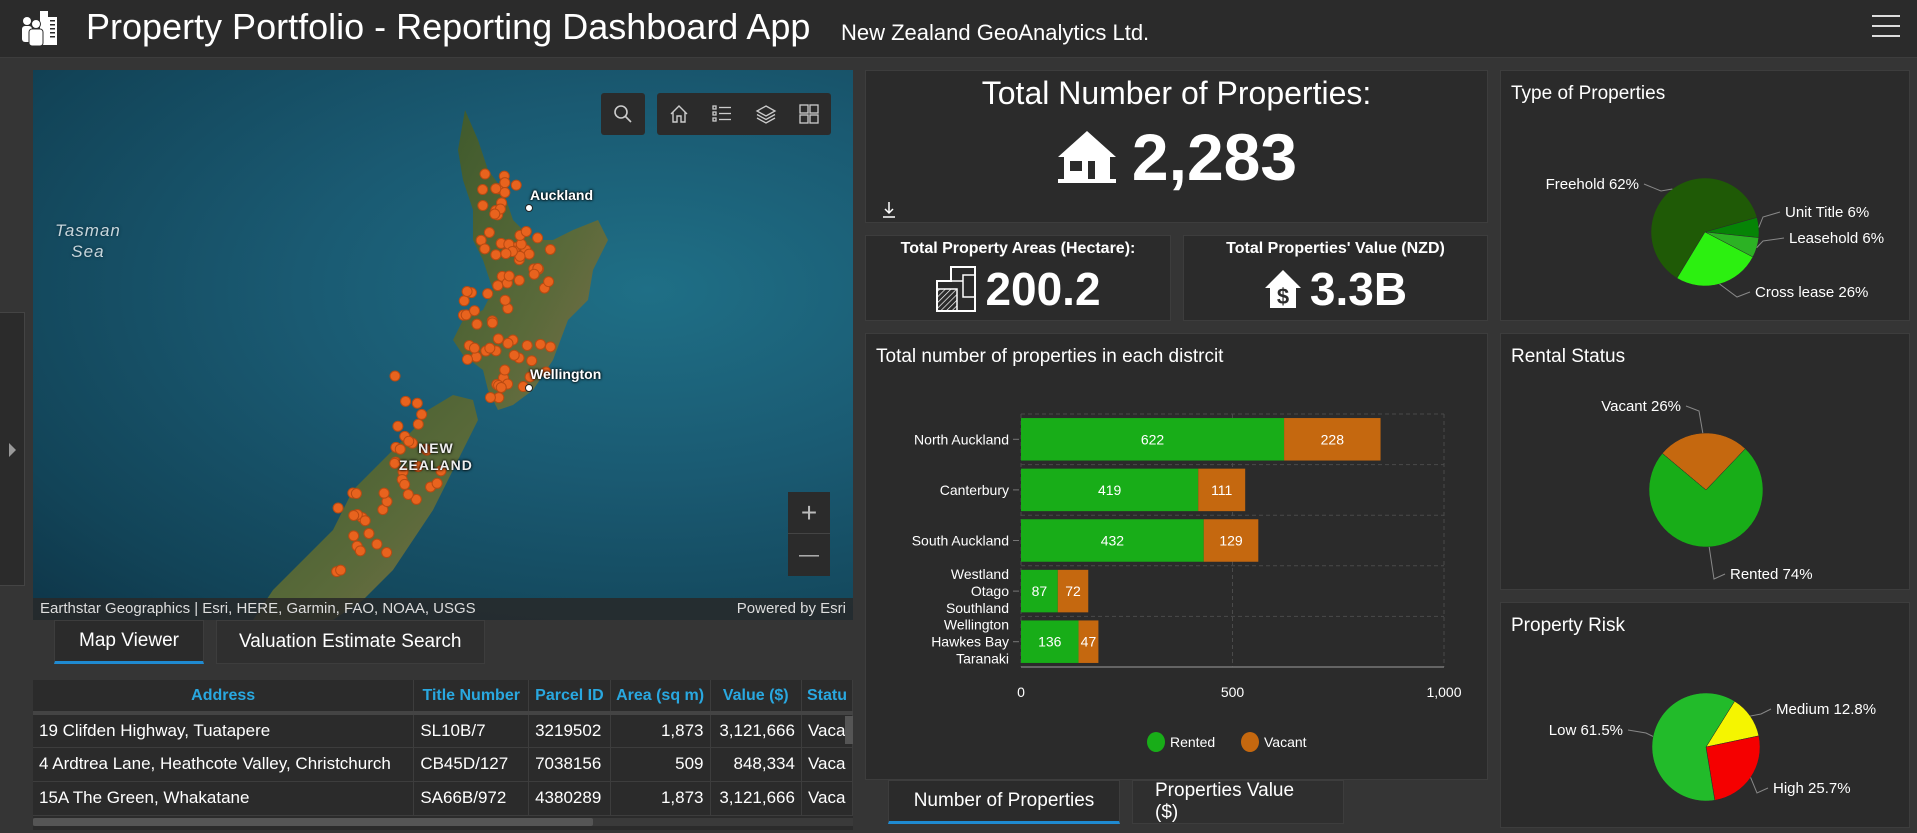 The height and width of the screenshot is (833, 1917). What do you see at coordinates (679, 114) in the screenshot?
I see `home-icon` at bounding box center [679, 114].